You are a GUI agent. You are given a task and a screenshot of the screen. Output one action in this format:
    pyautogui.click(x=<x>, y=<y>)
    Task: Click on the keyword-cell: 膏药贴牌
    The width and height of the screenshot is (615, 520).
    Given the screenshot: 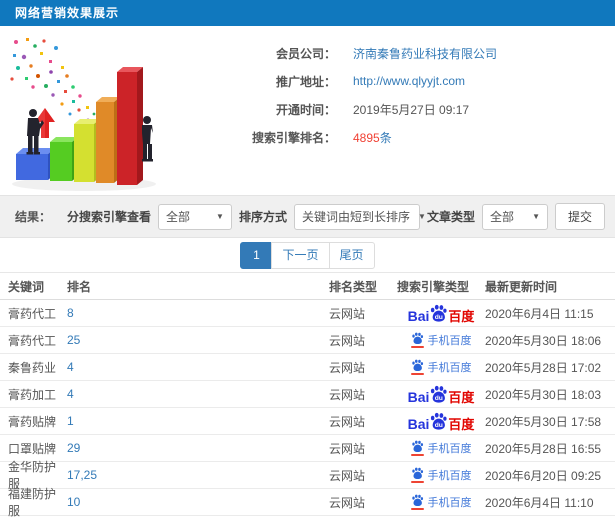 What is the action you would take?
    pyautogui.click(x=32, y=421)
    